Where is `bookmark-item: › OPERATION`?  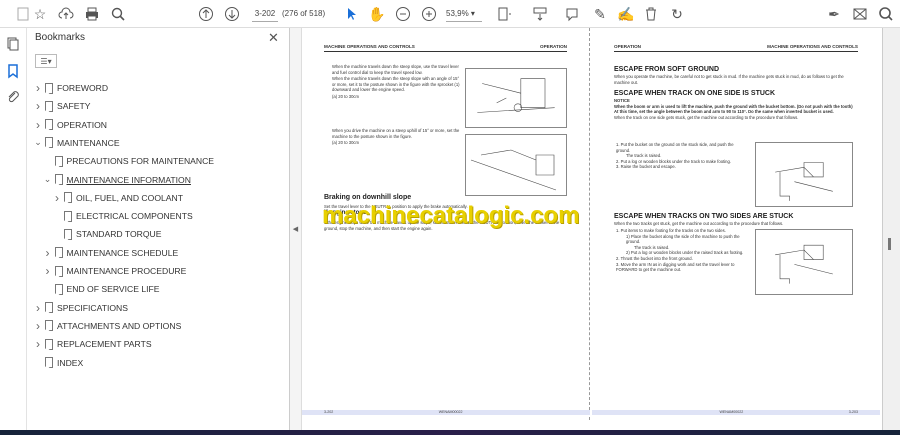 bookmark-item: › OPERATION is located at coordinates (70, 125).